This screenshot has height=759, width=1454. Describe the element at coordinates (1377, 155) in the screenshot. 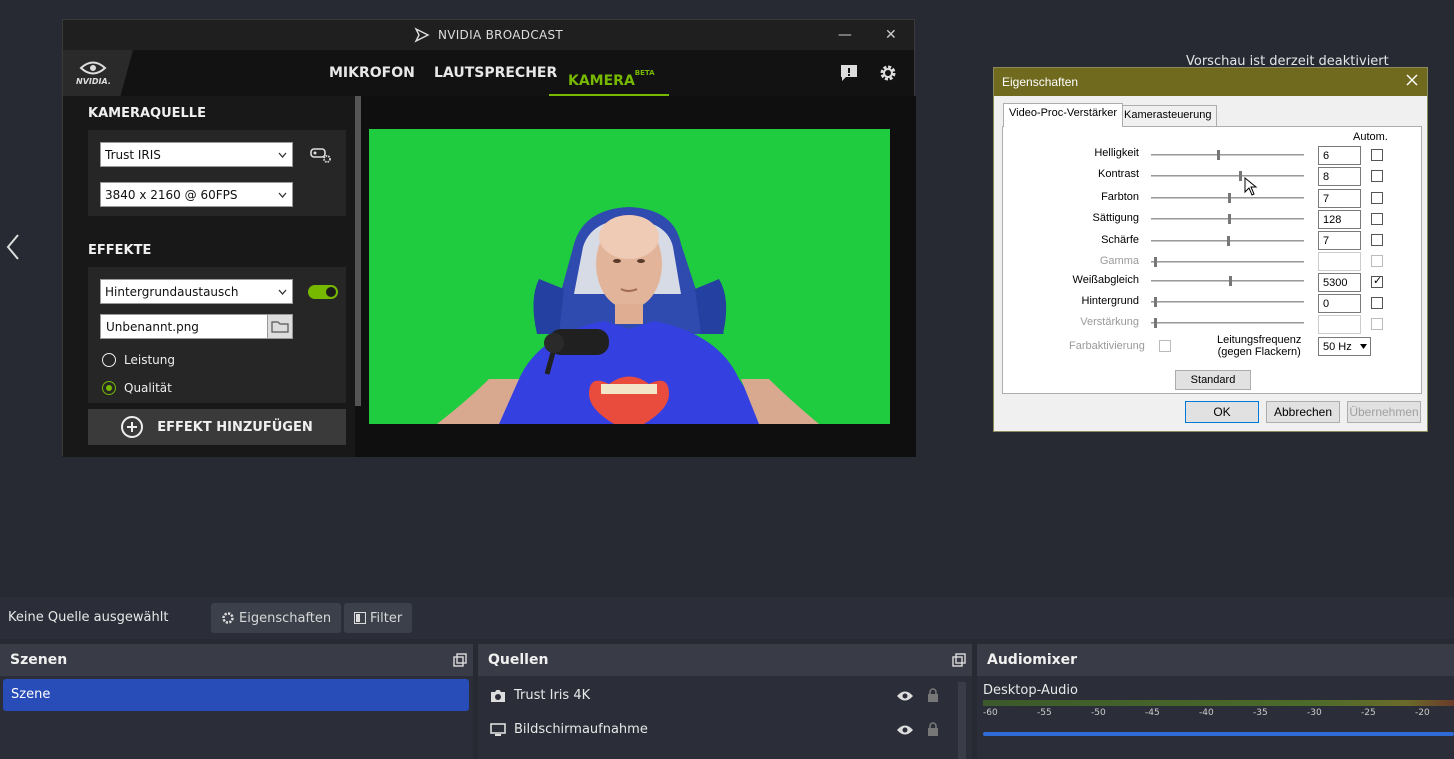

I see `auto-checkbox-helligkeit` at that location.